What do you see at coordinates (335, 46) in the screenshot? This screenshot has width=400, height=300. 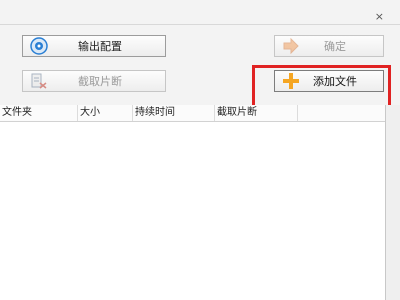 I see `confirm-label: 确定` at bounding box center [335, 46].